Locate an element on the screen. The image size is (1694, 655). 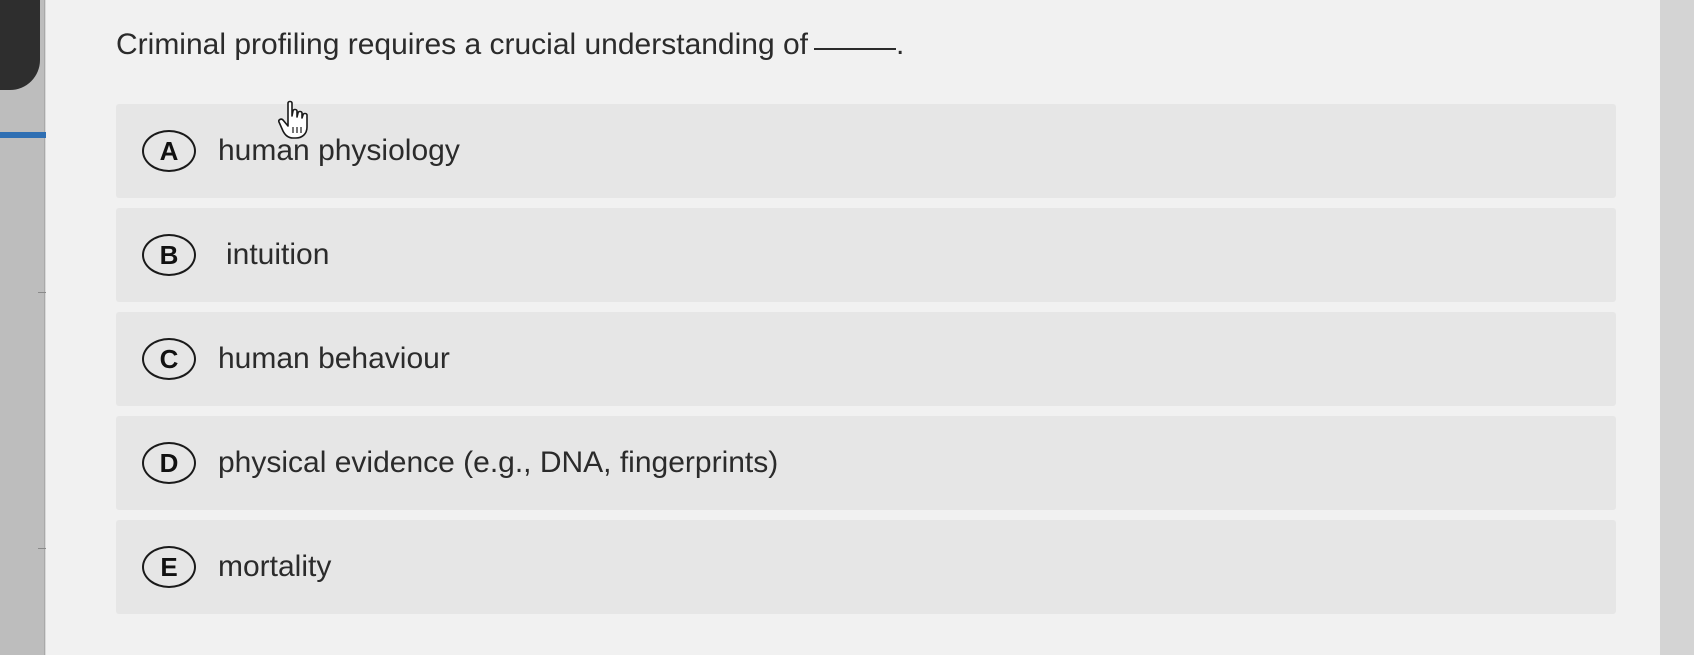
left-panel-edge is located at coordinates (22, 327).